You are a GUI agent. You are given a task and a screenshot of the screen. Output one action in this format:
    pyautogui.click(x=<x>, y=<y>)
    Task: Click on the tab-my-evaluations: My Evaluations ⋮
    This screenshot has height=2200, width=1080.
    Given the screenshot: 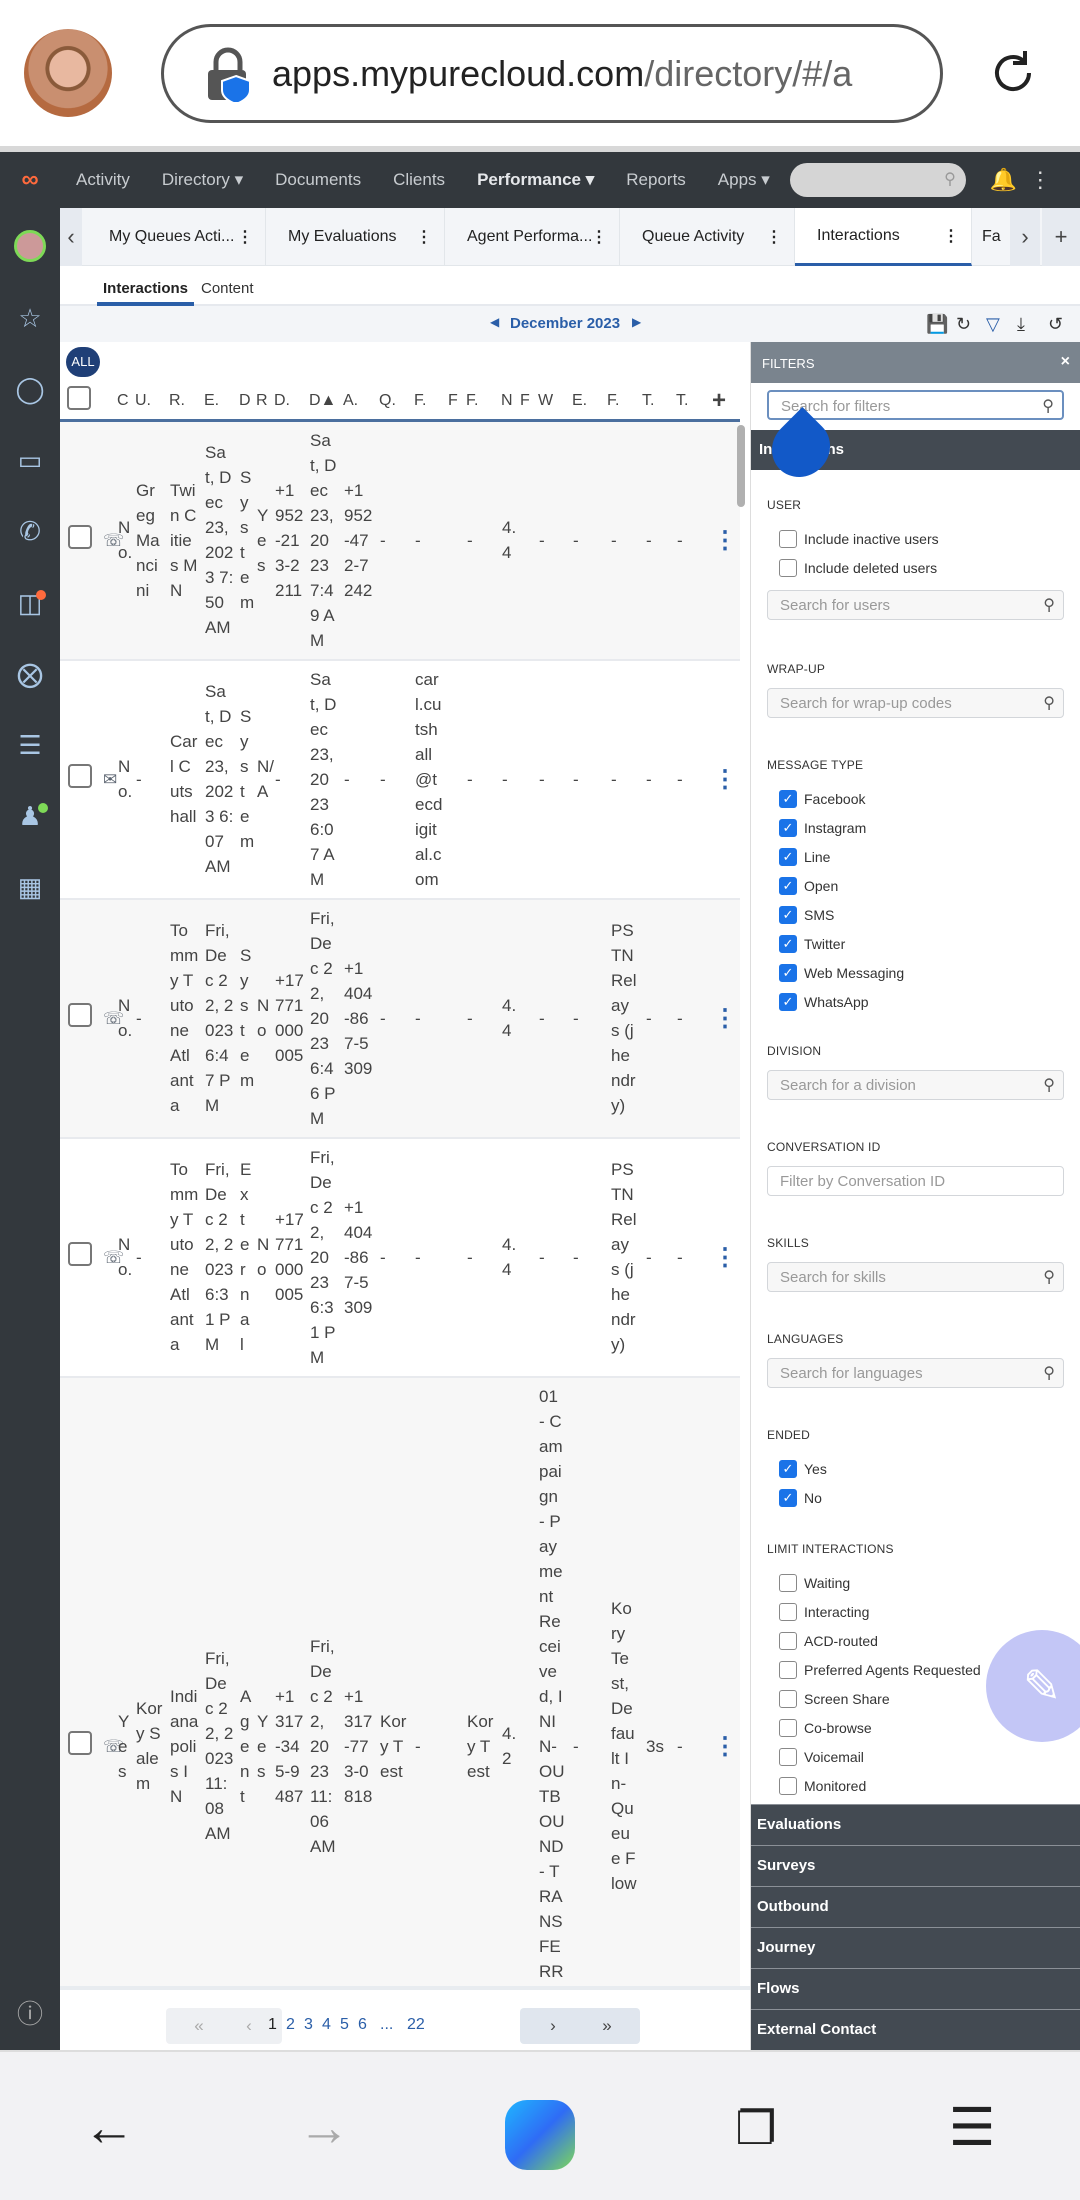 What is the action you would take?
    pyautogui.click(x=355, y=237)
    